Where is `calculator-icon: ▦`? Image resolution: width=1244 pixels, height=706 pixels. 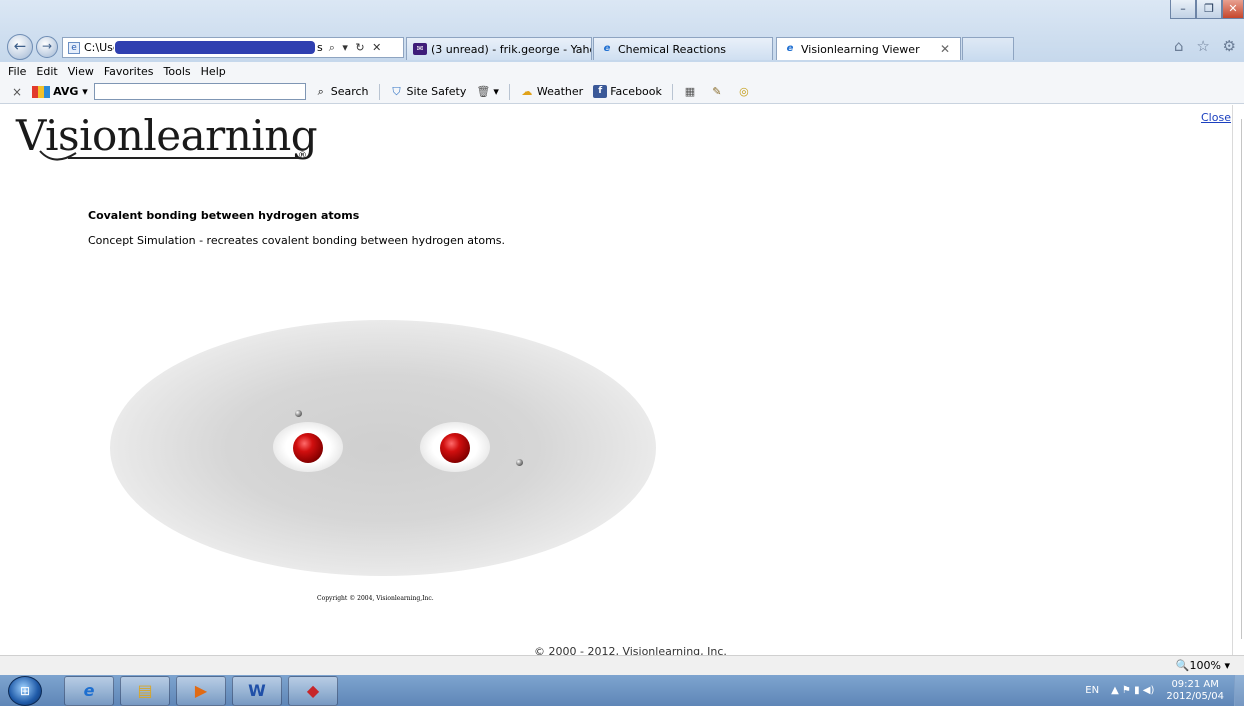 calculator-icon: ▦ is located at coordinates (690, 91).